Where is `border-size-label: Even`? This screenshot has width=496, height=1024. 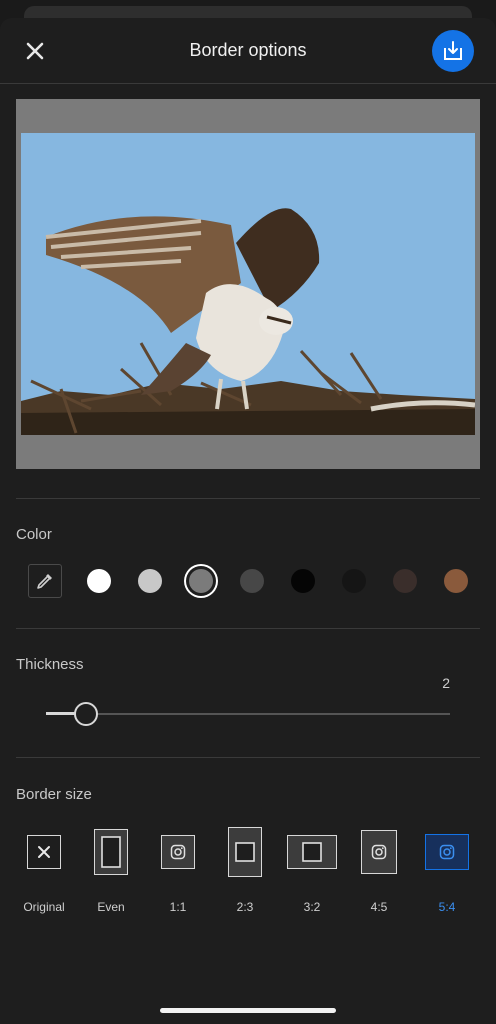
border-size-label: Even is located at coordinates (111, 907).